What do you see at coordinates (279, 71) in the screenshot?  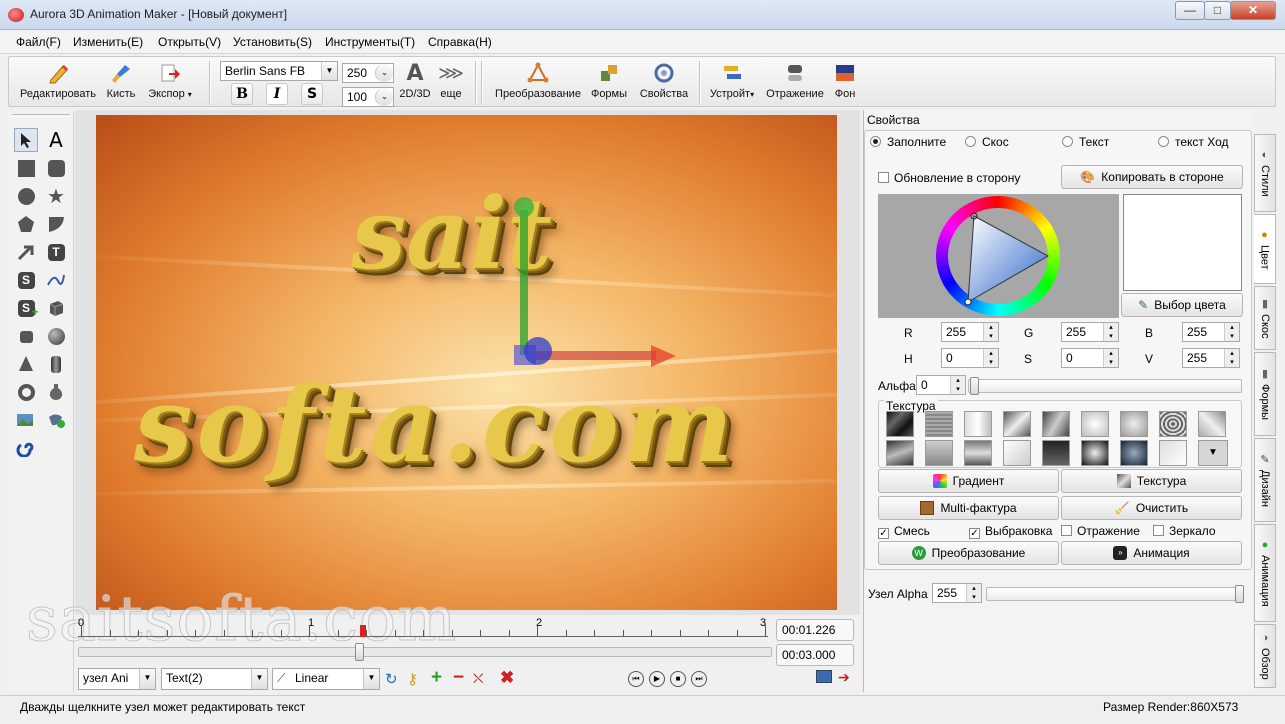 I see `font-select: Berlin Sans FB ▼` at bounding box center [279, 71].